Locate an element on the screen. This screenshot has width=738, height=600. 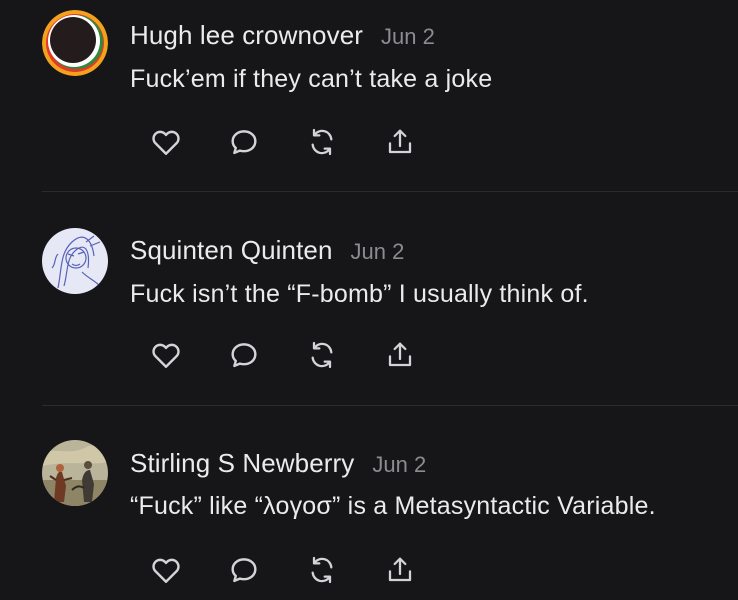
author-name: Hugh lee crownover is located at coordinates (246, 35).